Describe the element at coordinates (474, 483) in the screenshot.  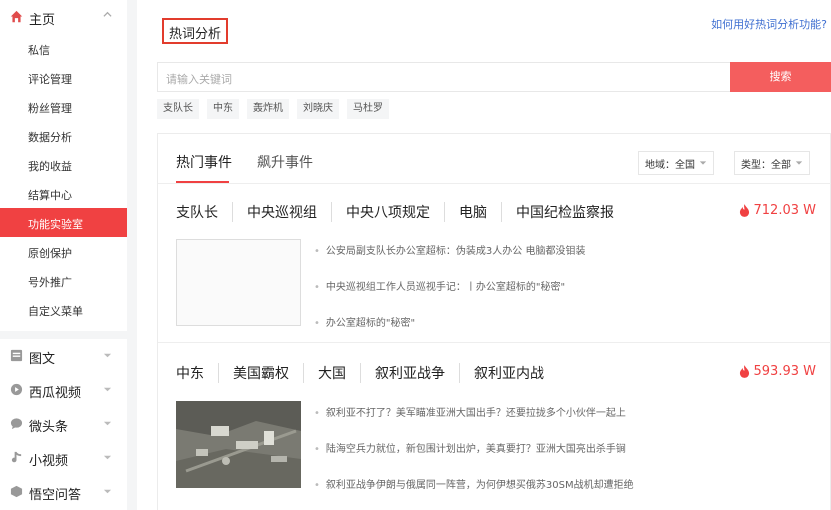
I see `event-headline: 叙利亚战争伊朗与俄属同一阵营，为何伊想买俄苏30SM战机却遭拒绝` at that location.